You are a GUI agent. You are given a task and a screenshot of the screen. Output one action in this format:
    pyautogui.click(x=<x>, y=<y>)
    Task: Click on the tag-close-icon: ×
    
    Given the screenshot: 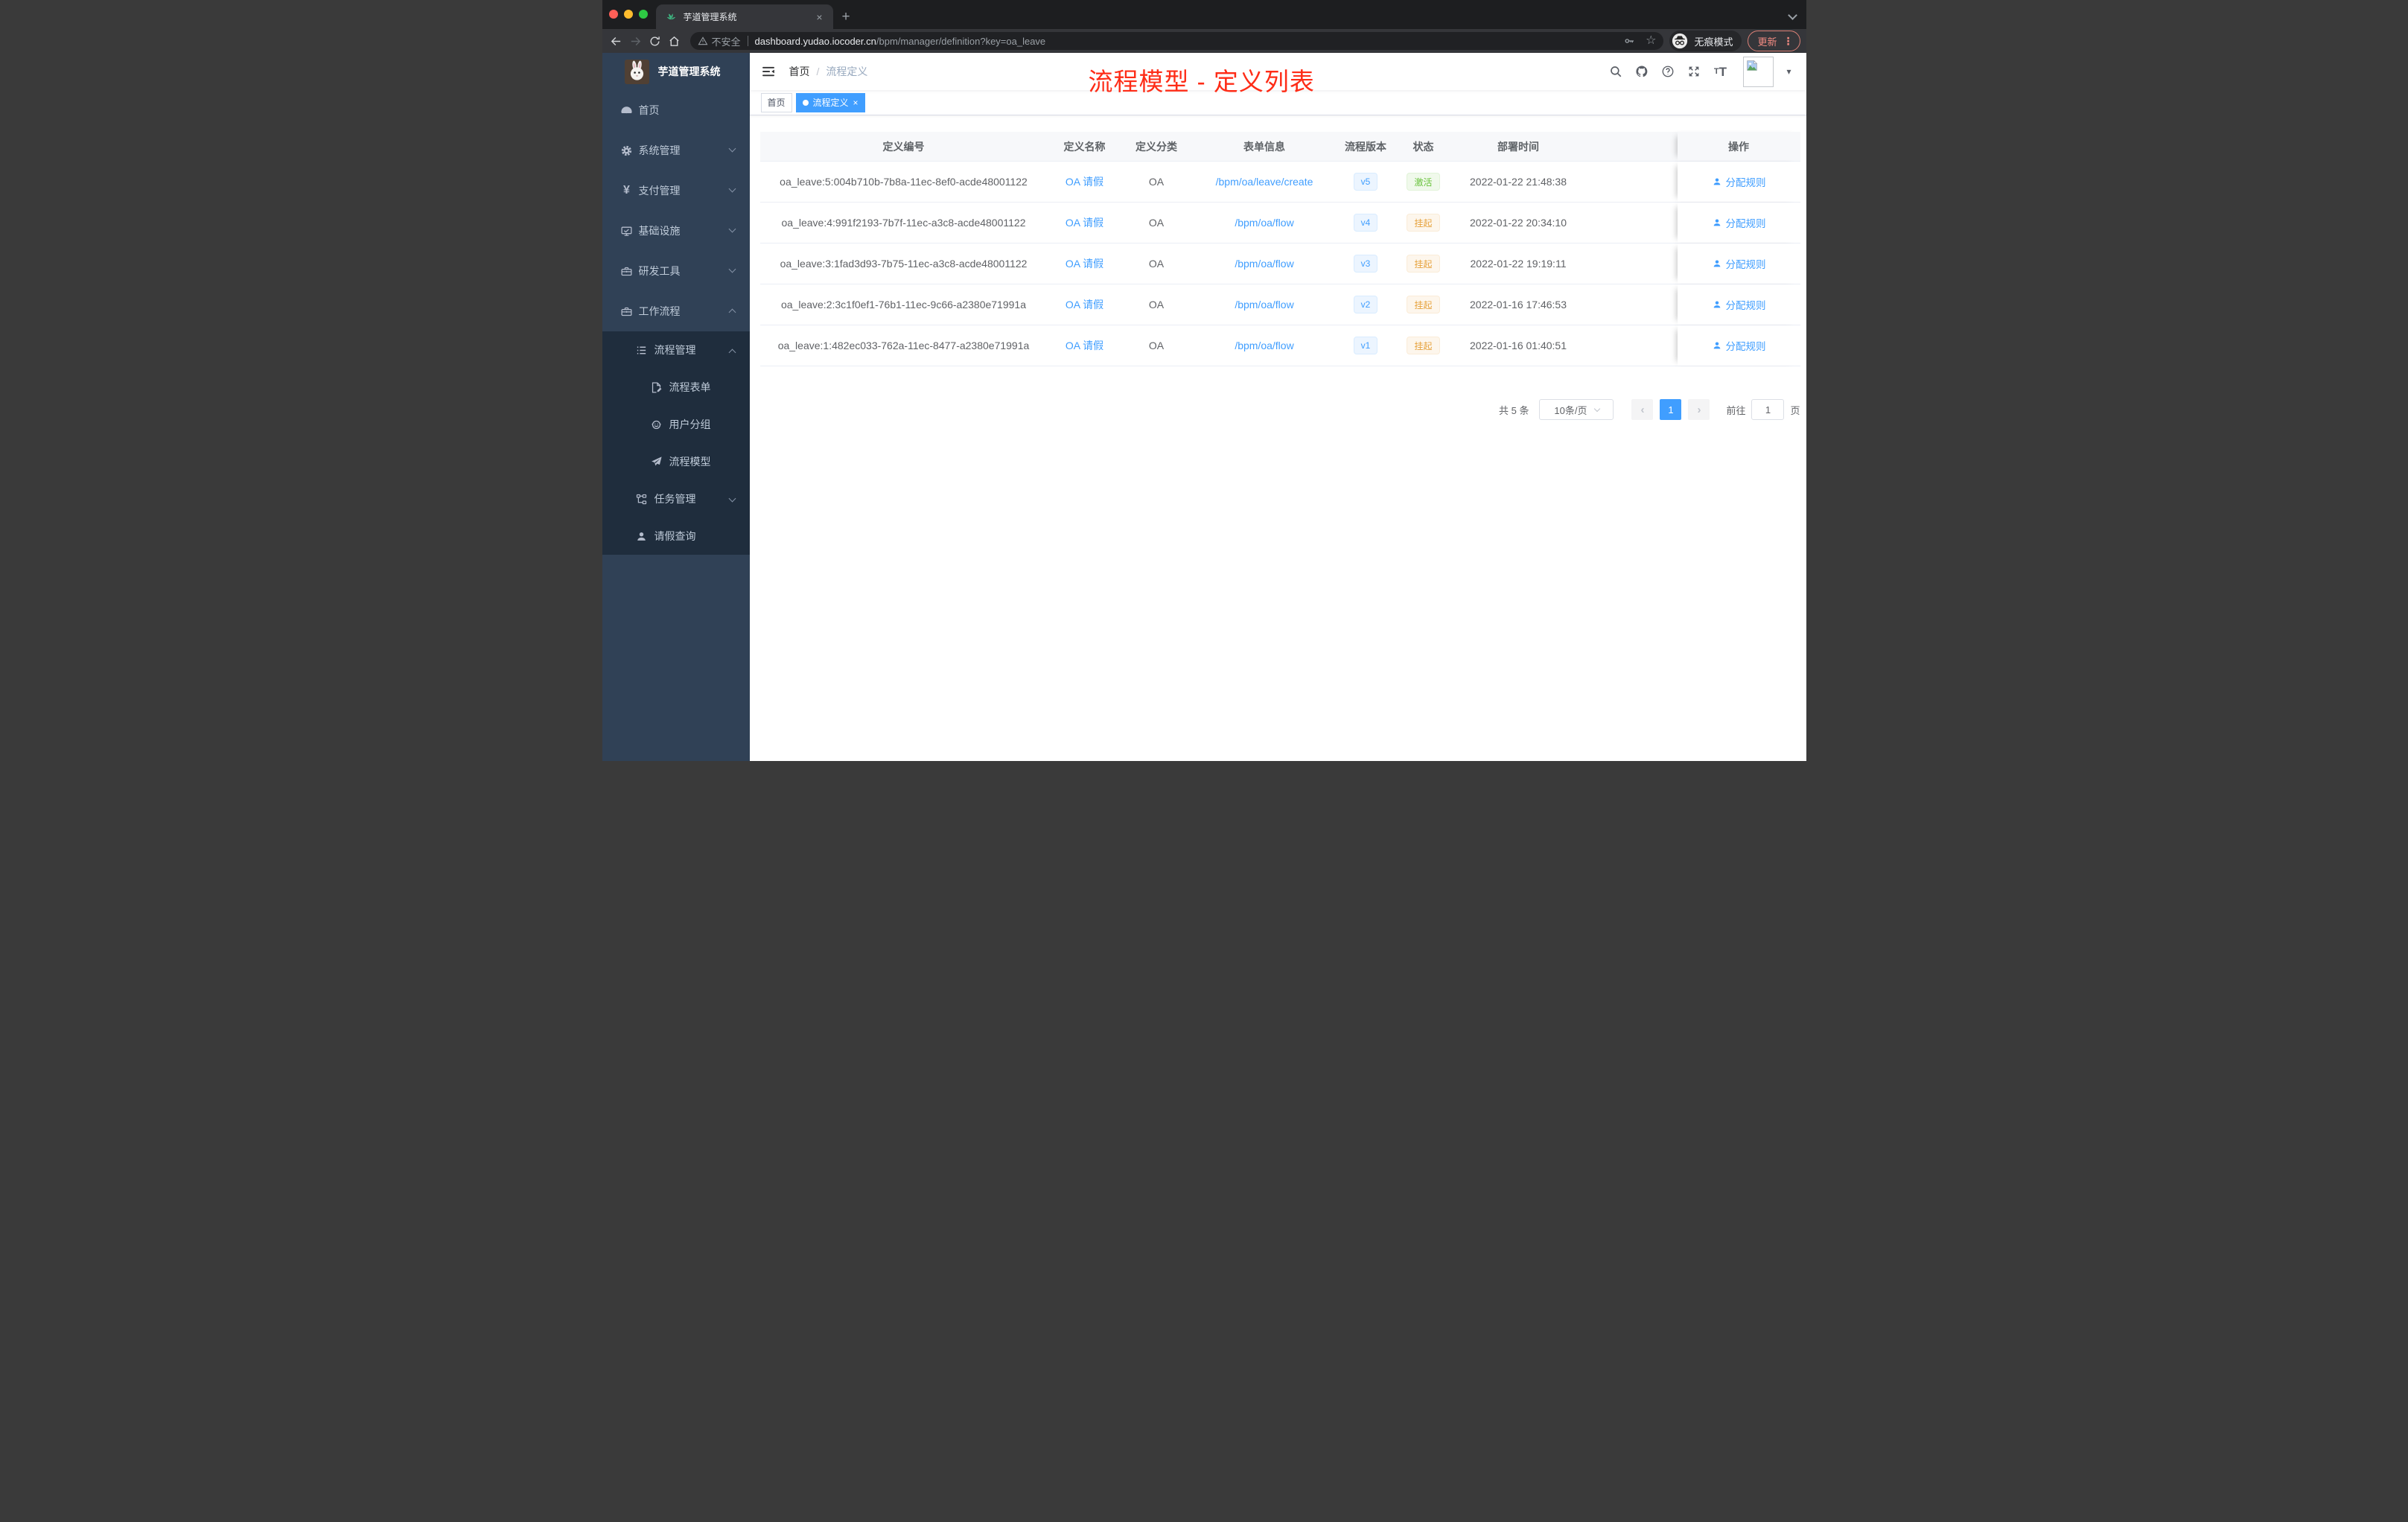 What is the action you would take?
    pyautogui.click(x=856, y=102)
    